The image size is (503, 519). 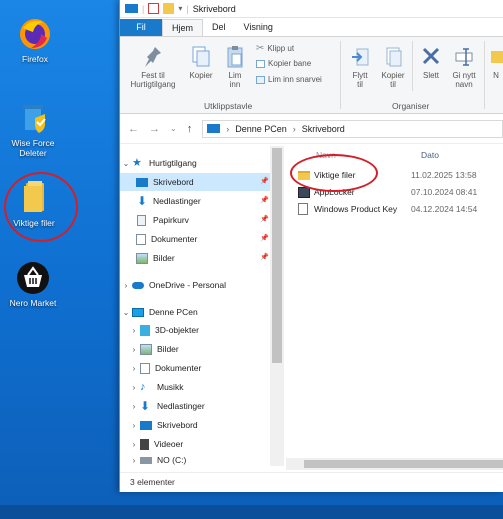 I want to click on tab-hjem: Hjem, so click(x=183, y=27).